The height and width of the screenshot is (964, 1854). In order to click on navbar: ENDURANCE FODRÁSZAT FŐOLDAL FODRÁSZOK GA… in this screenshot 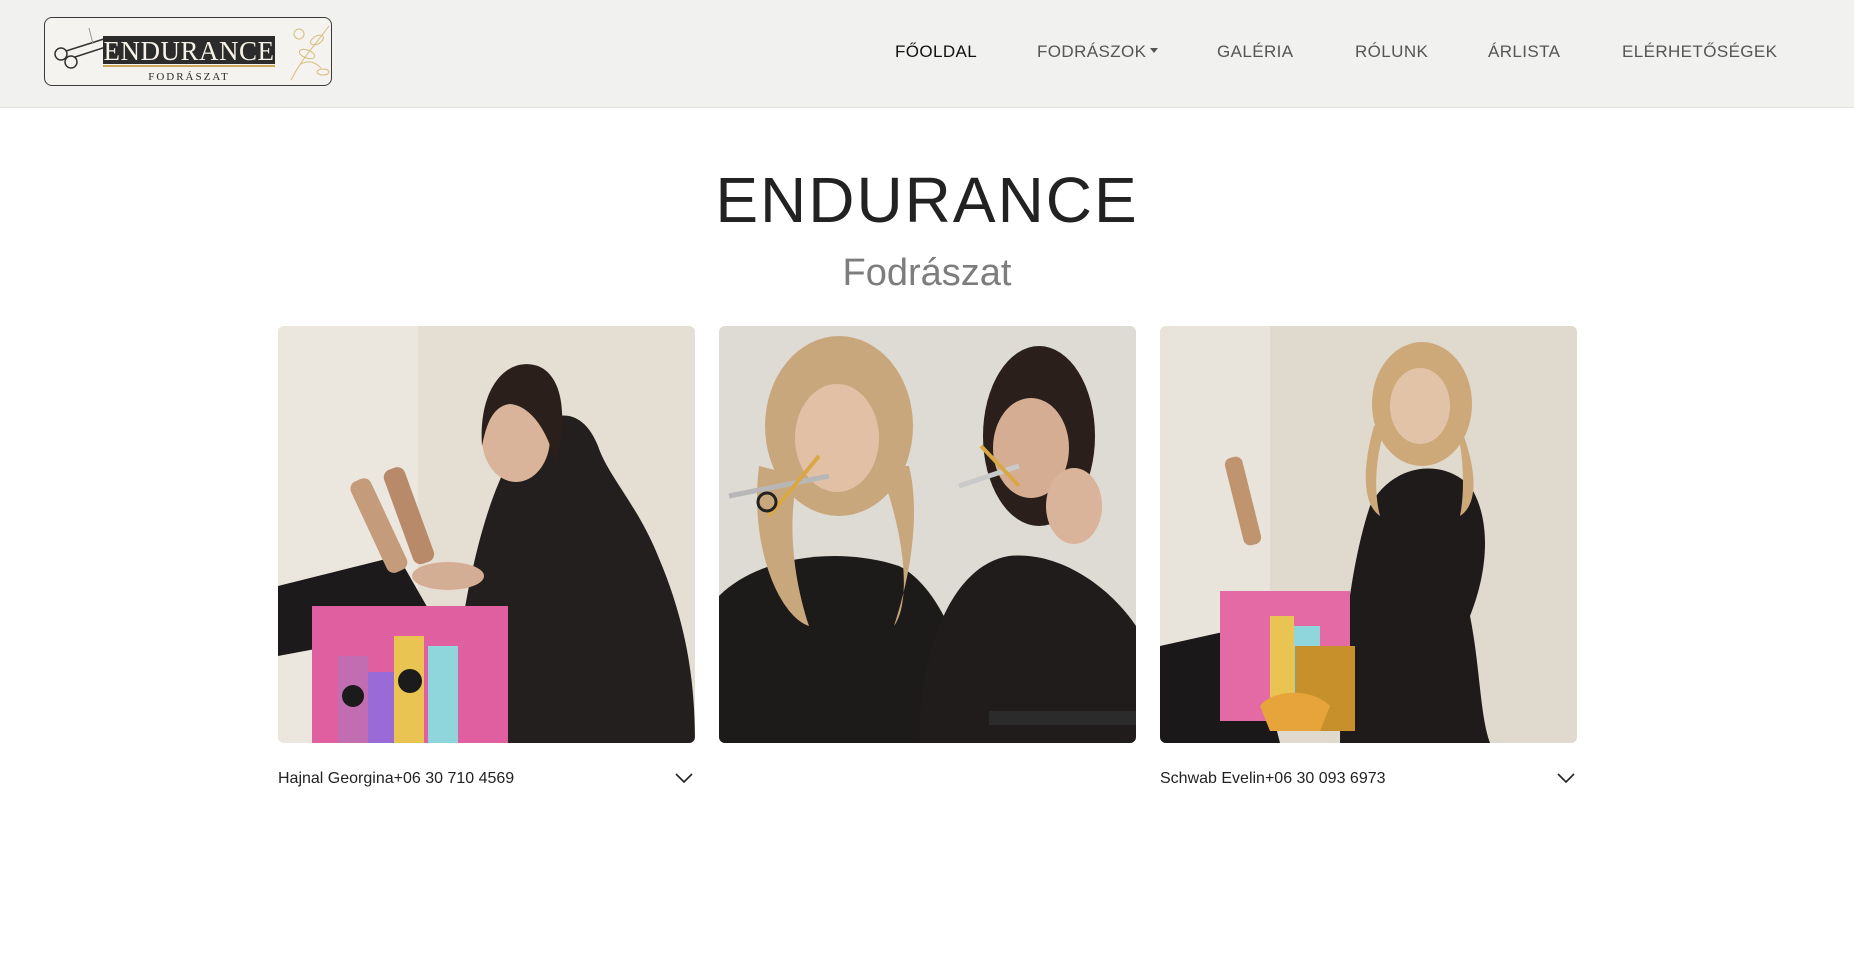, I will do `click(927, 54)`.